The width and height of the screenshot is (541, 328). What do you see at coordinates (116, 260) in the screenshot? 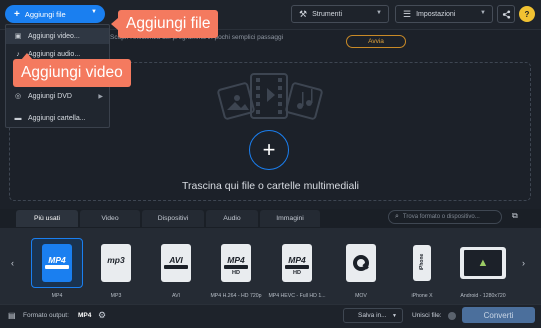
I see `format-icon-label: mp3` at bounding box center [116, 260].